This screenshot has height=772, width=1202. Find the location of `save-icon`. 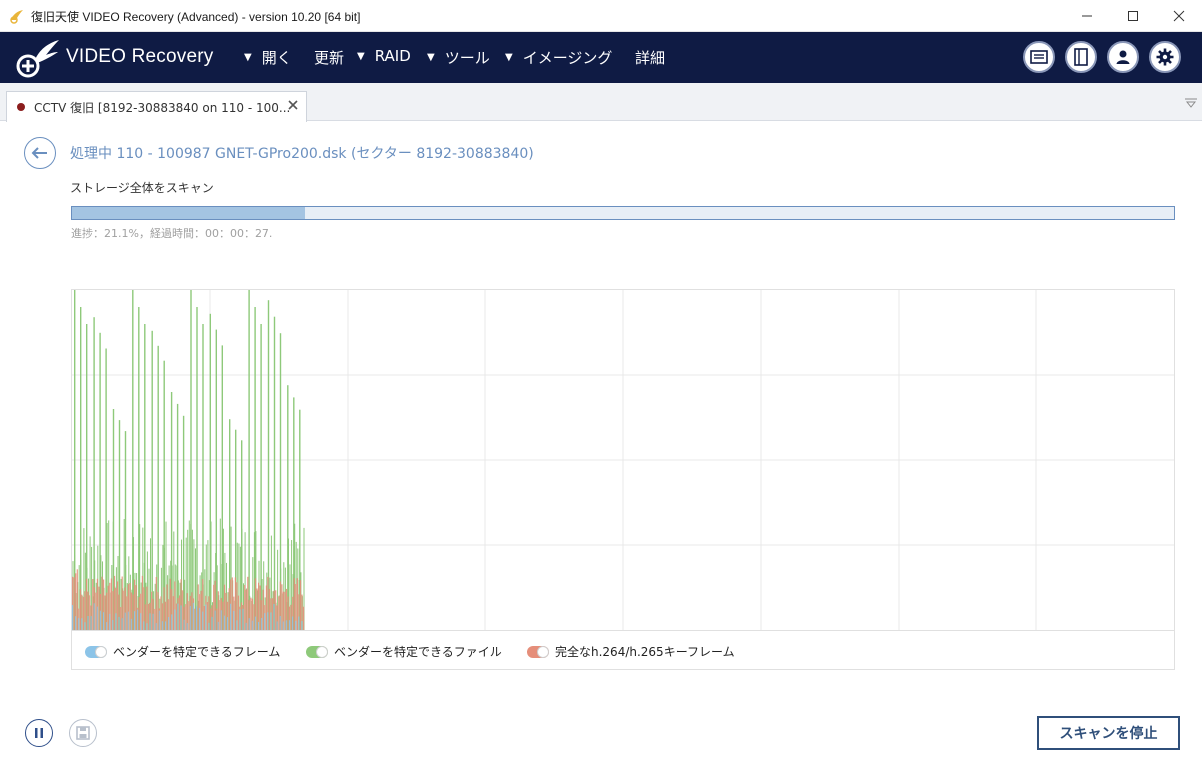

save-icon is located at coordinates (83, 733).